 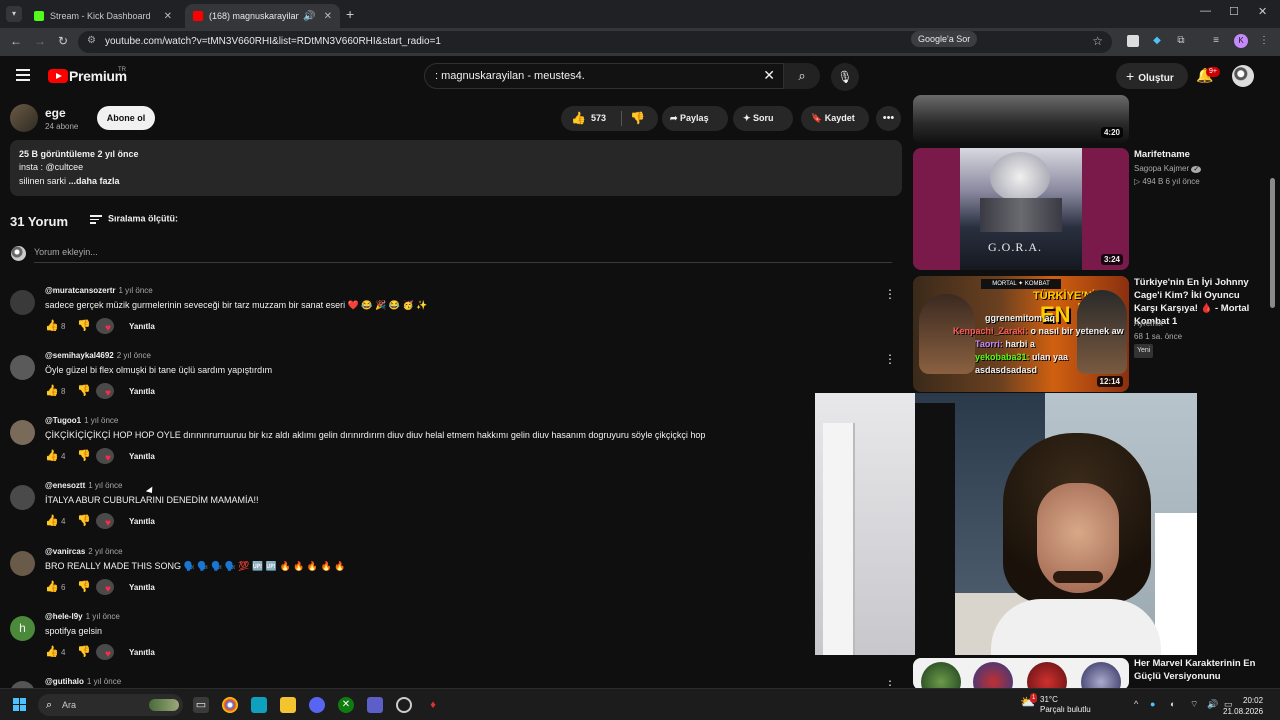 What do you see at coordinates (1136, 704) in the screenshot?
I see `tray-chevron-icon: ^` at bounding box center [1136, 704].